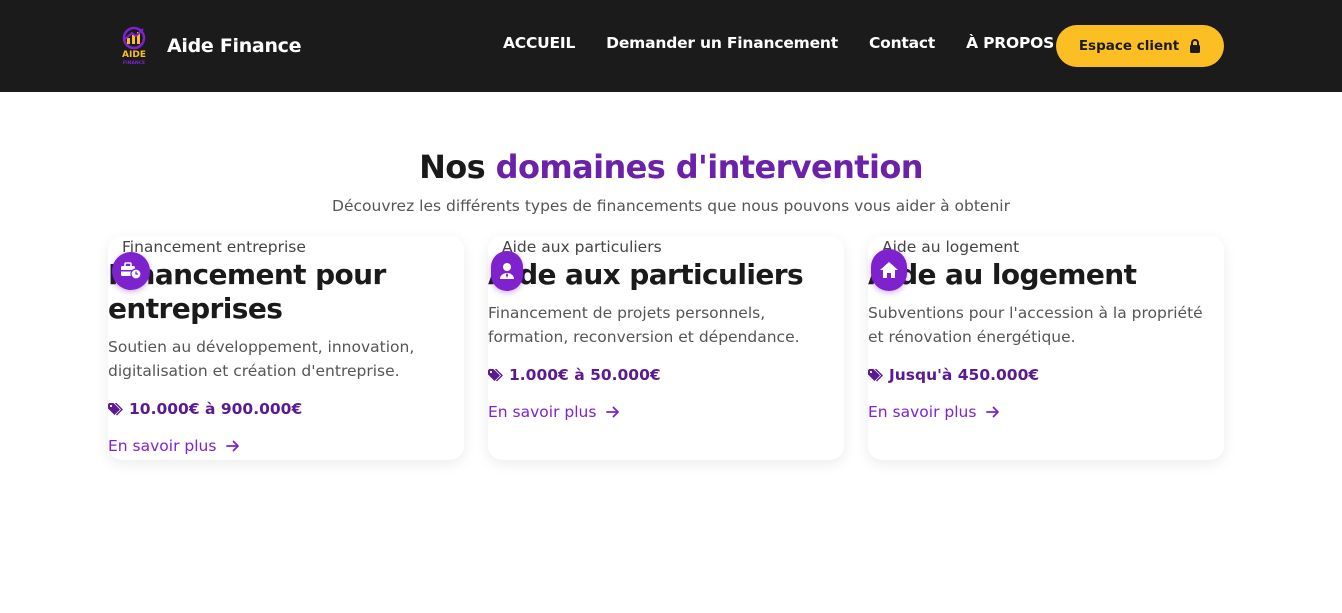 This screenshot has height=613, width=1342. I want to click on espace-client-label: Espace client, so click(1129, 46).